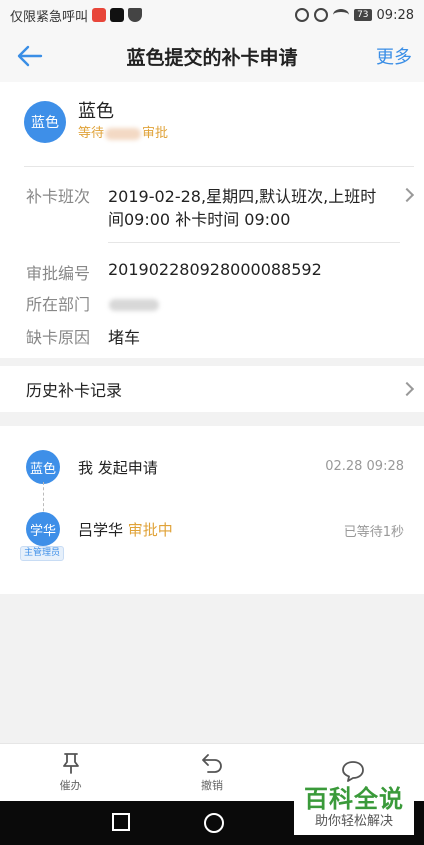 This screenshot has width=424, height=845. What do you see at coordinates (74, 390) in the screenshot?
I see `history-label: 历史补卡记录` at bounding box center [74, 390].